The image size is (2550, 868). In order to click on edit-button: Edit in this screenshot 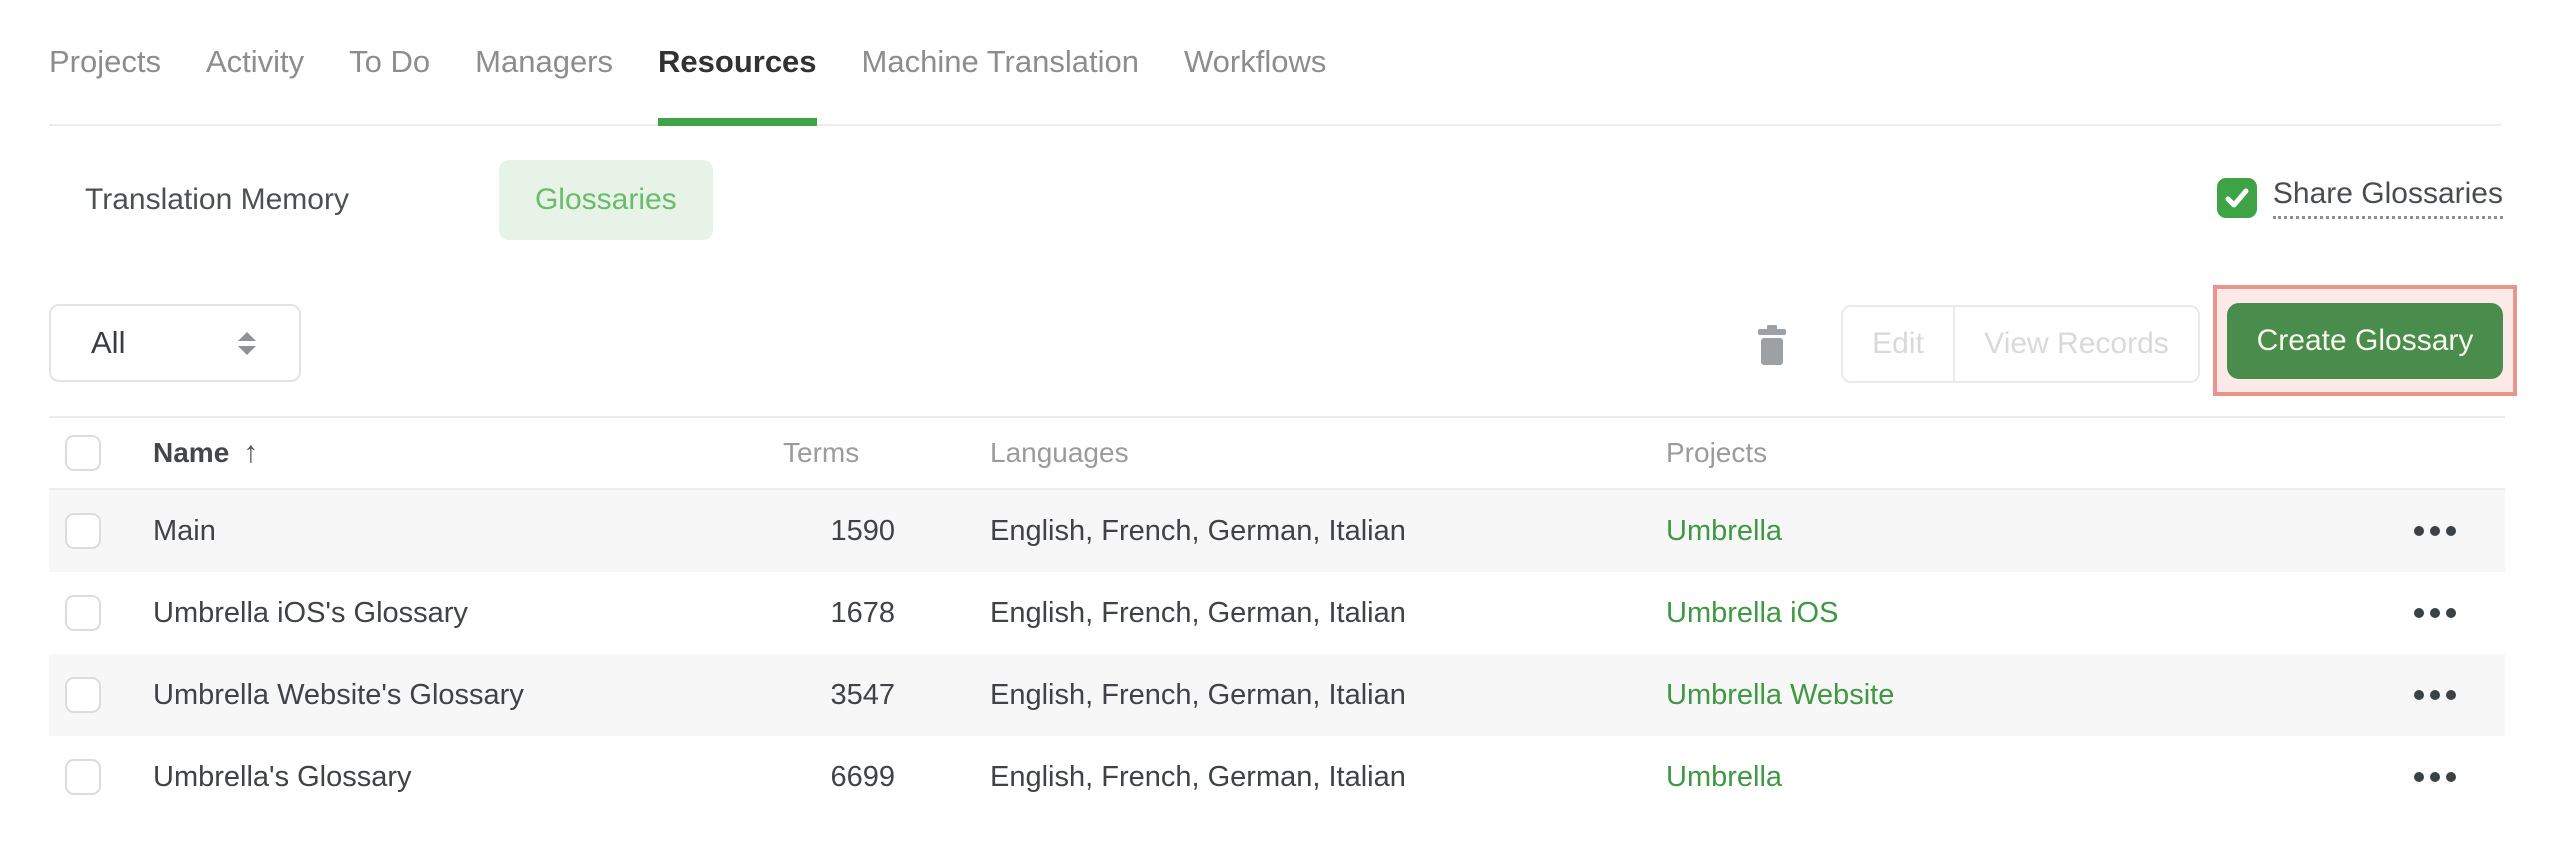, I will do `click(1899, 344)`.